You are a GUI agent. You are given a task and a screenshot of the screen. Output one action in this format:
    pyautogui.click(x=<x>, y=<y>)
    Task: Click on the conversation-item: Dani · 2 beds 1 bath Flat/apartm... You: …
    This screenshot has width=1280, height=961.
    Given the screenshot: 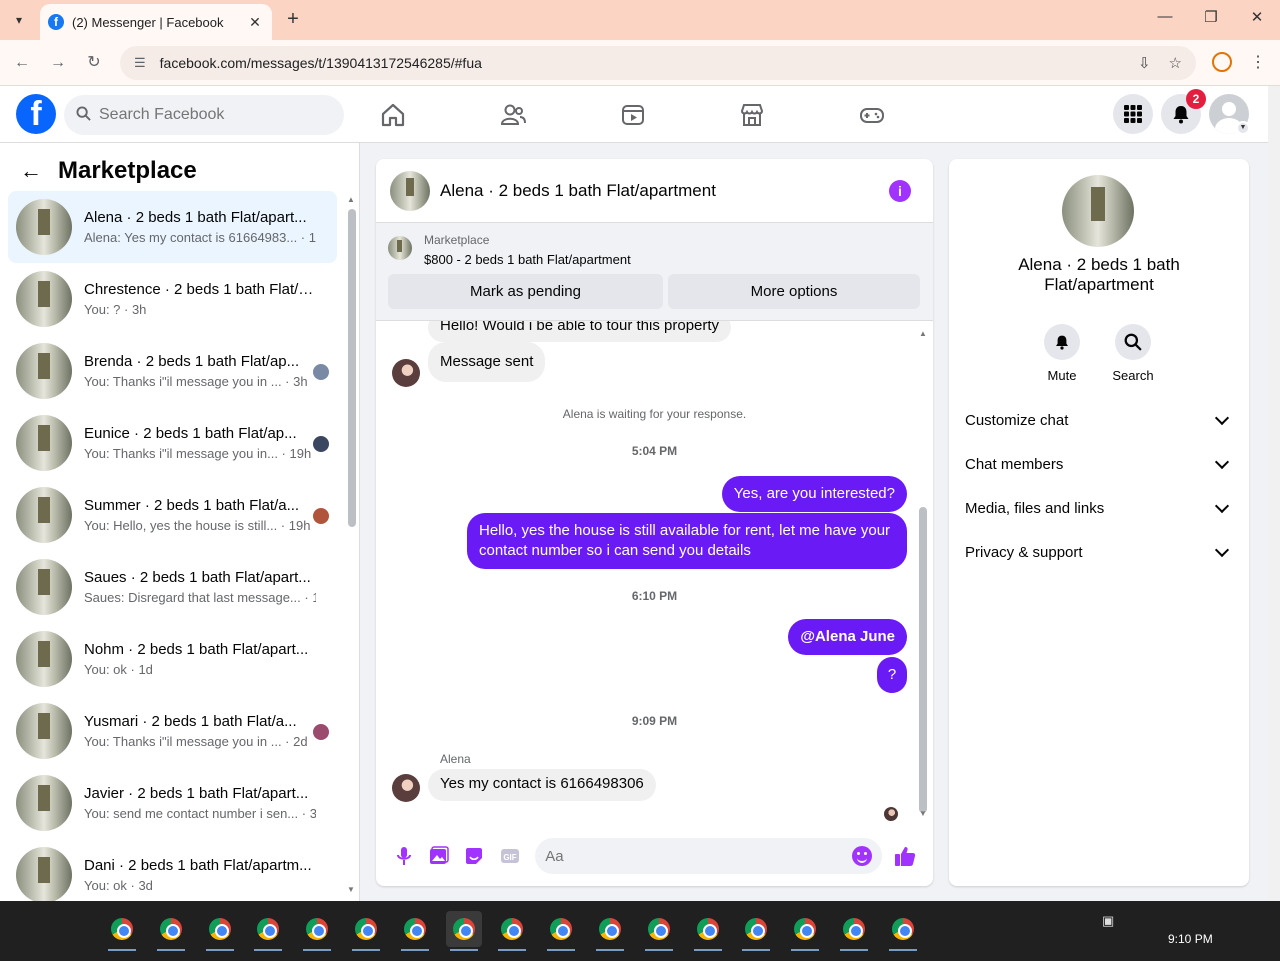 What is the action you would take?
    pyautogui.click(x=172, y=870)
    